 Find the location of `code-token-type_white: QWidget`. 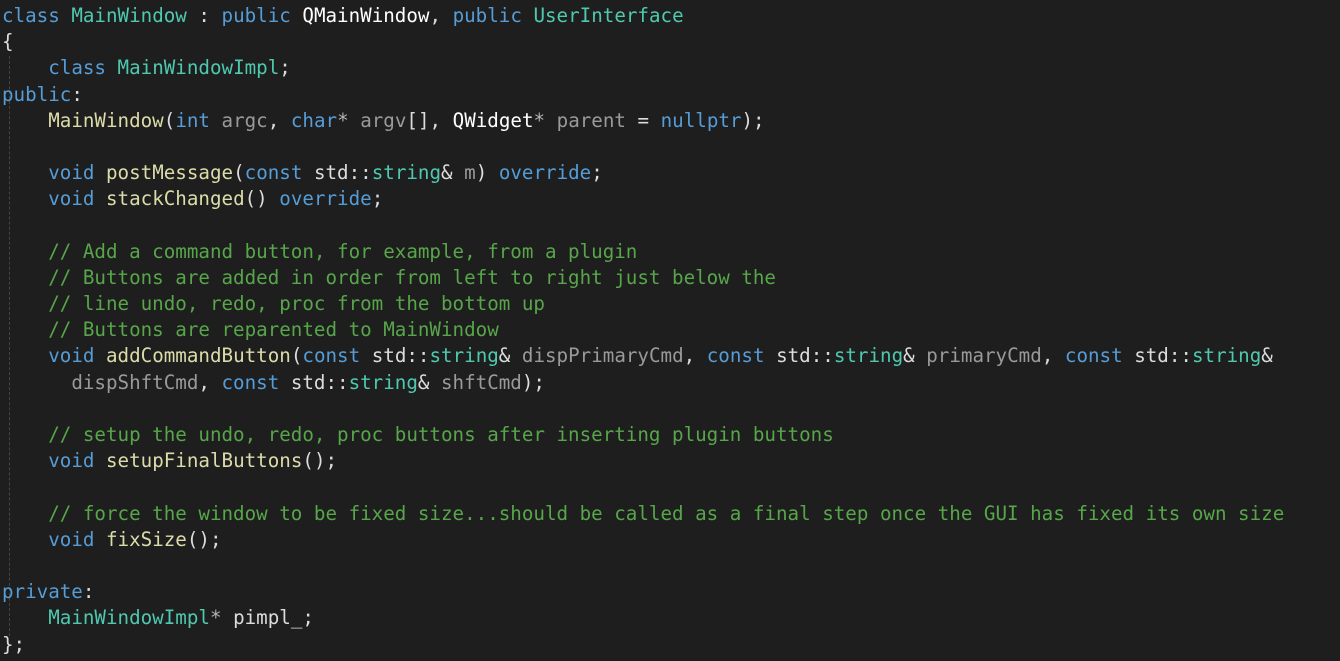

code-token-type_white: QWidget is located at coordinates (493, 120).